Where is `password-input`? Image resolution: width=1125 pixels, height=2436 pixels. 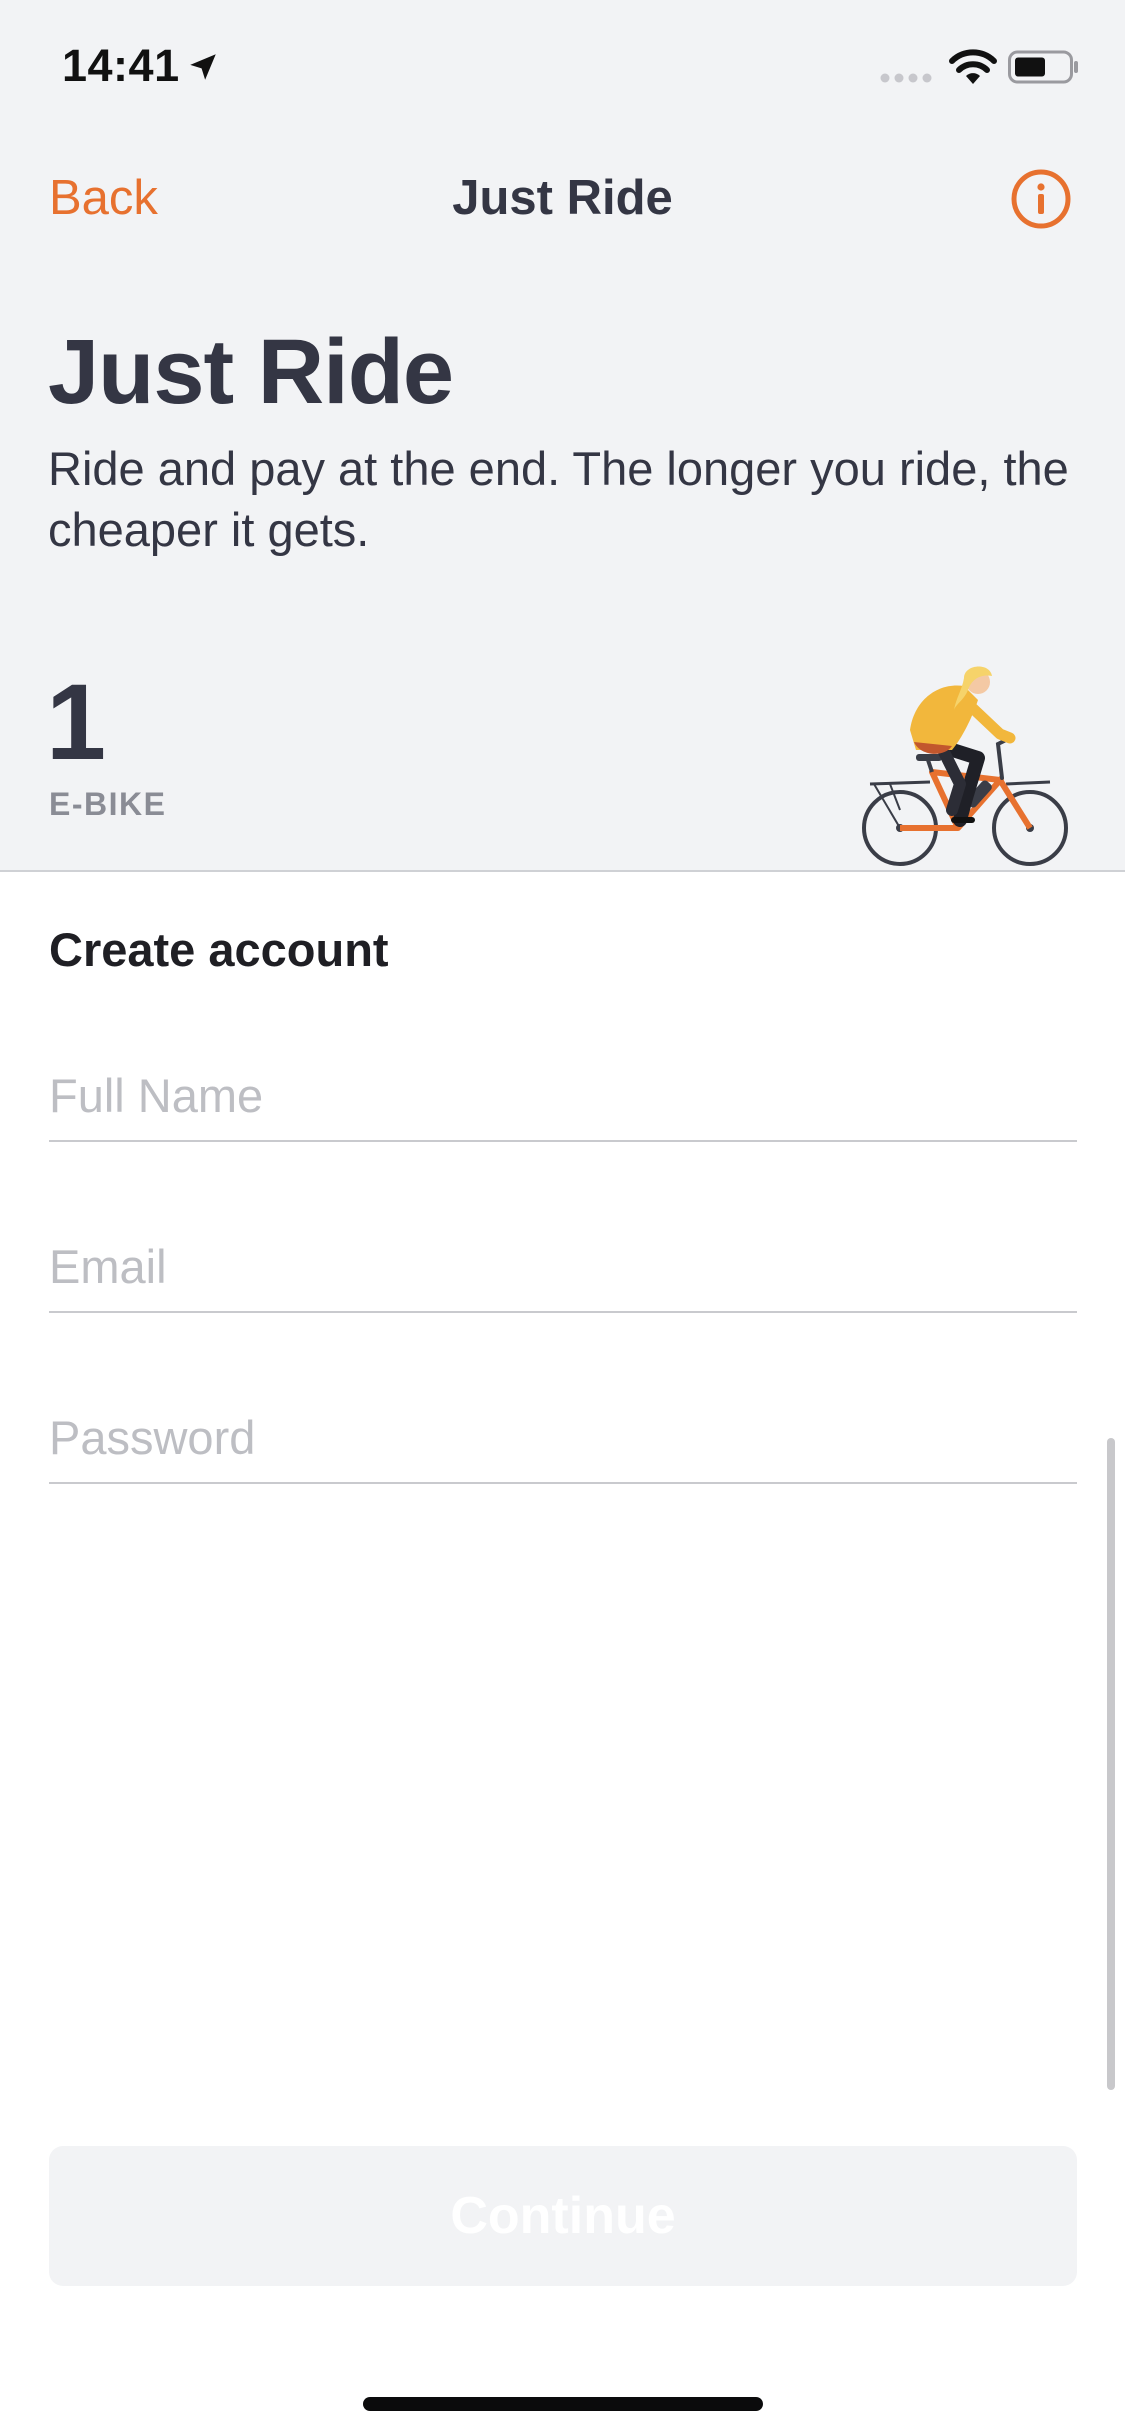 password-input is located at coordinates (563, 1437).